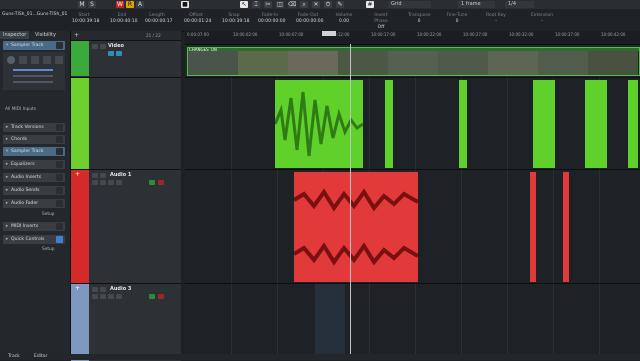  Describe the element at coordinates (140, 4) in the screenshot. I see `auto-button: A` at that location.